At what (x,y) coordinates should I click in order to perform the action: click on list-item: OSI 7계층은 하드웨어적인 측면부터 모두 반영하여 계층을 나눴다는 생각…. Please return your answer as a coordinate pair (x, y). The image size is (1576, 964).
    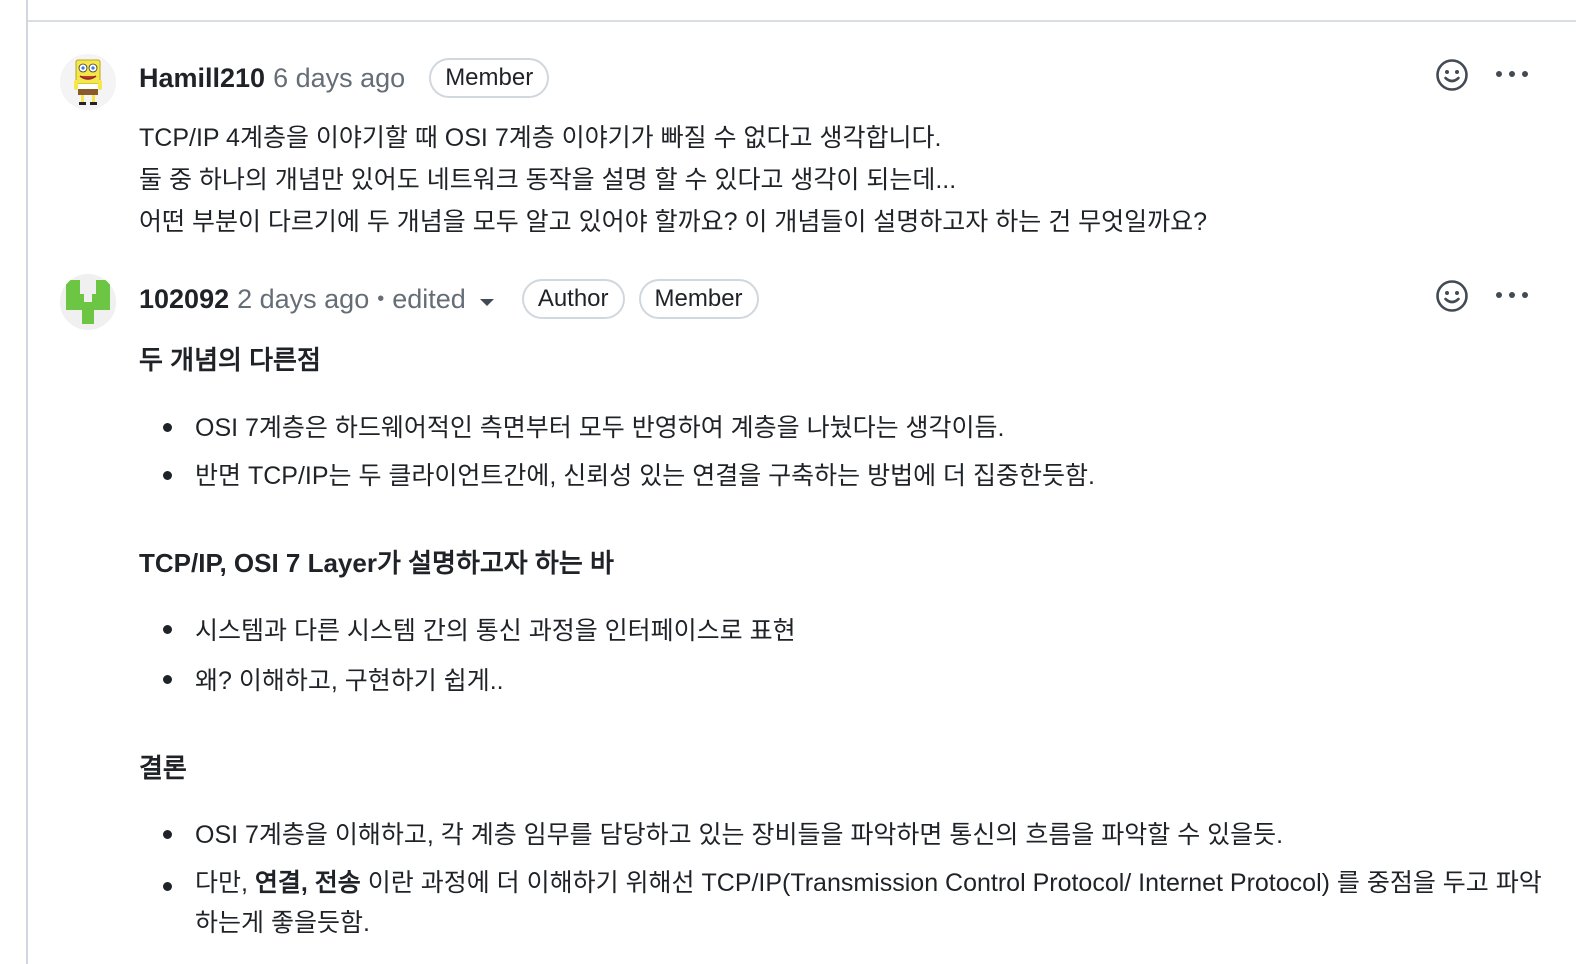
    Looking at the image, I should click on (617, 428).